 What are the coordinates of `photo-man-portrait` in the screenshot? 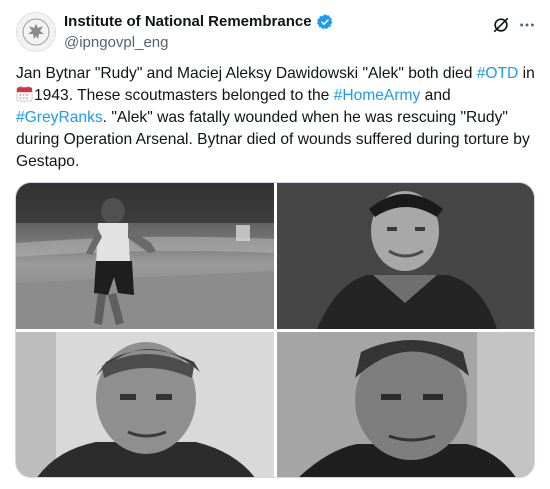 It's located at (405, 404).